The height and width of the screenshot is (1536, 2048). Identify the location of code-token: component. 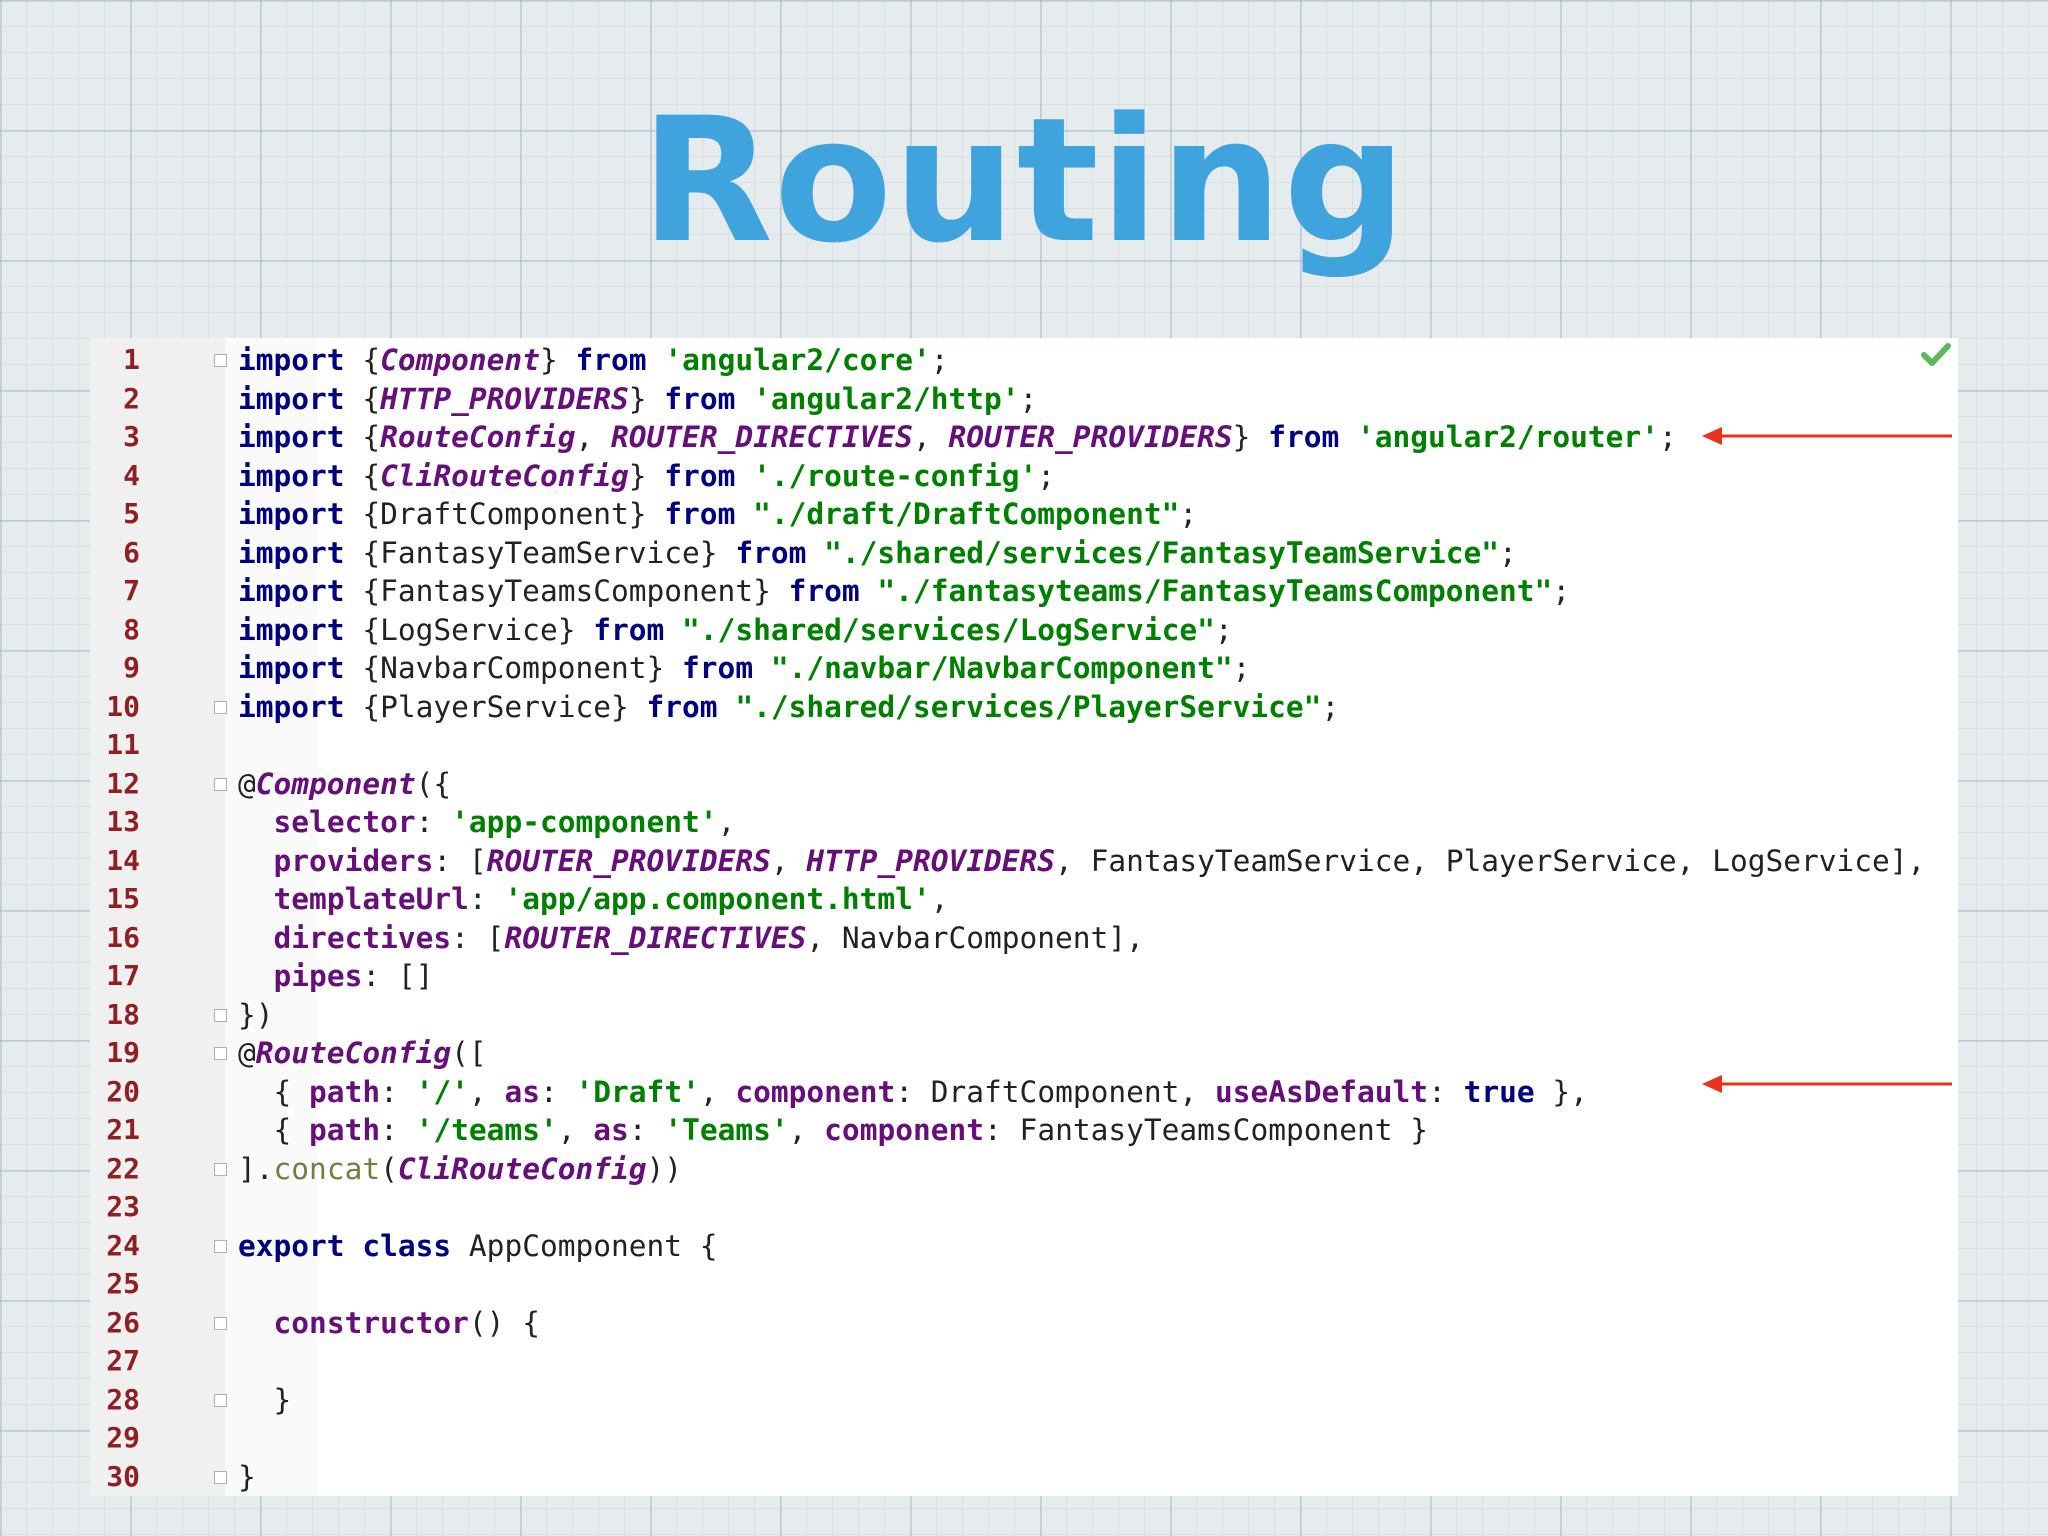
(904, 1130).